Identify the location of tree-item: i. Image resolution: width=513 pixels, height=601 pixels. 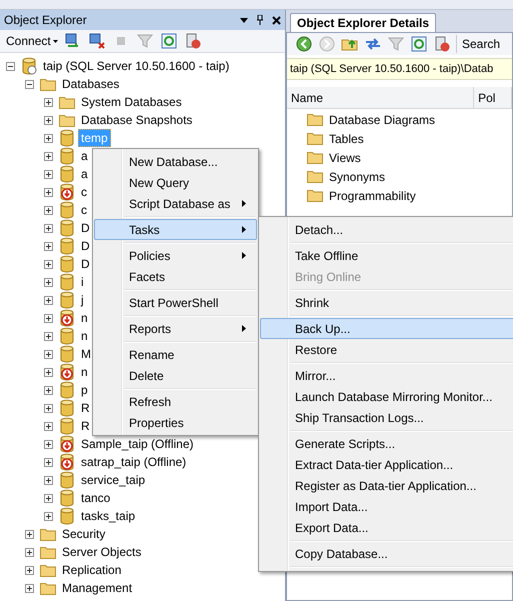
(82, 282).